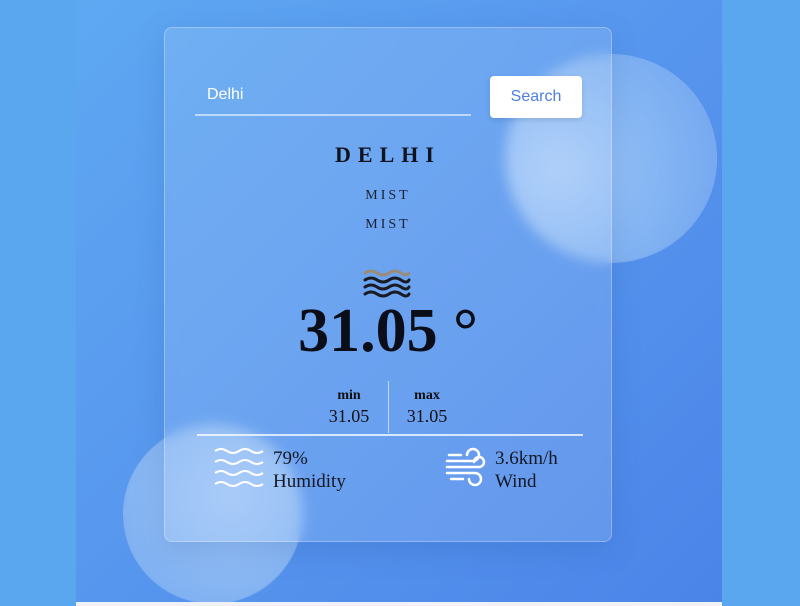 This screenshot has width=800, height=606. I want to click on min-label: min, so click(349, 395).